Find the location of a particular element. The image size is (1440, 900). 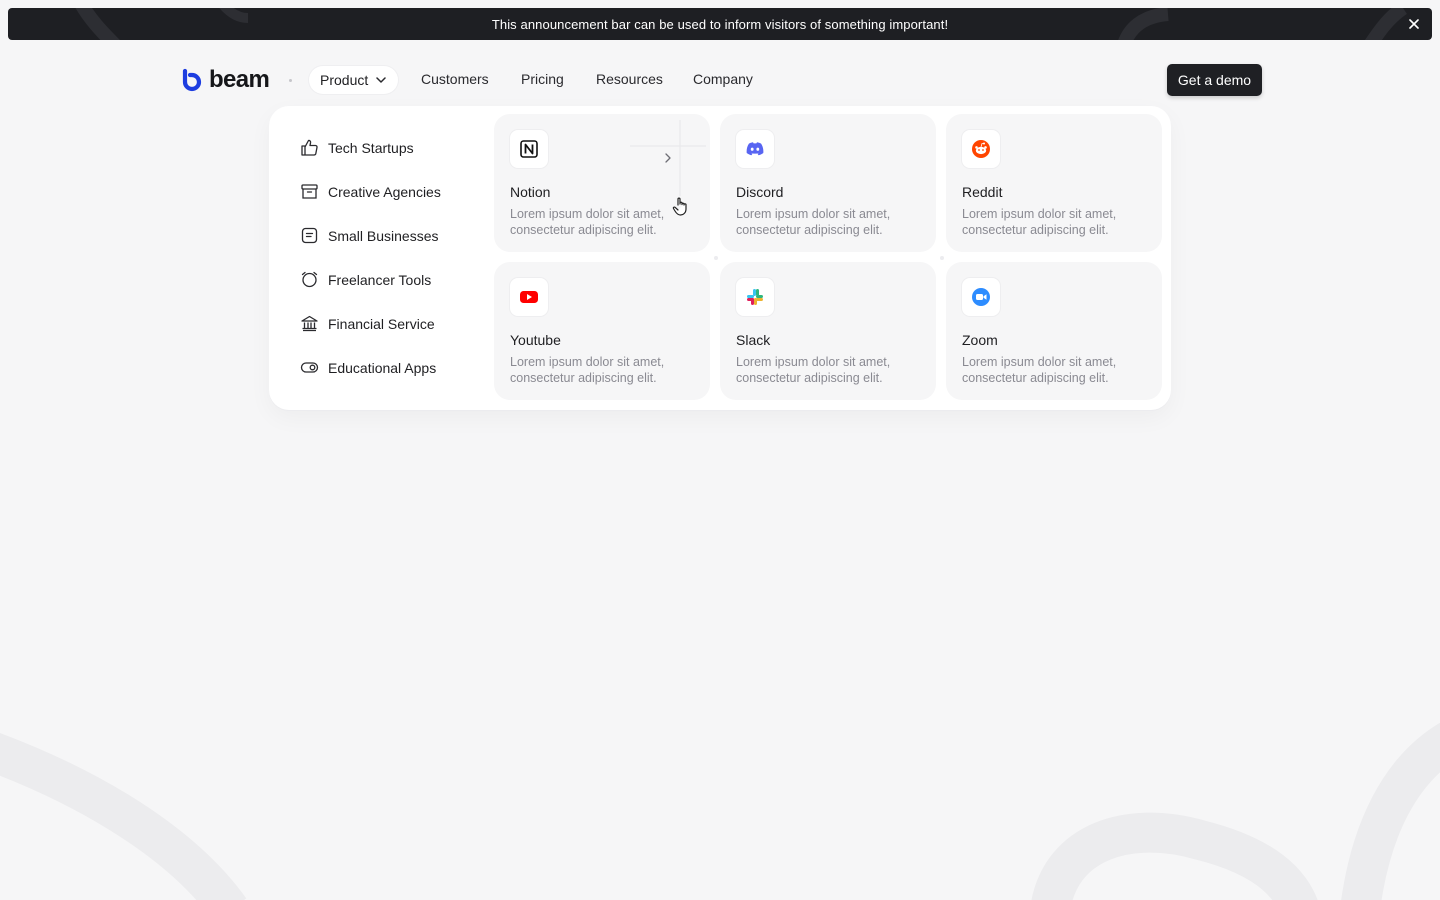

category-label: Small Businesses is located at coordinates (383, 235).